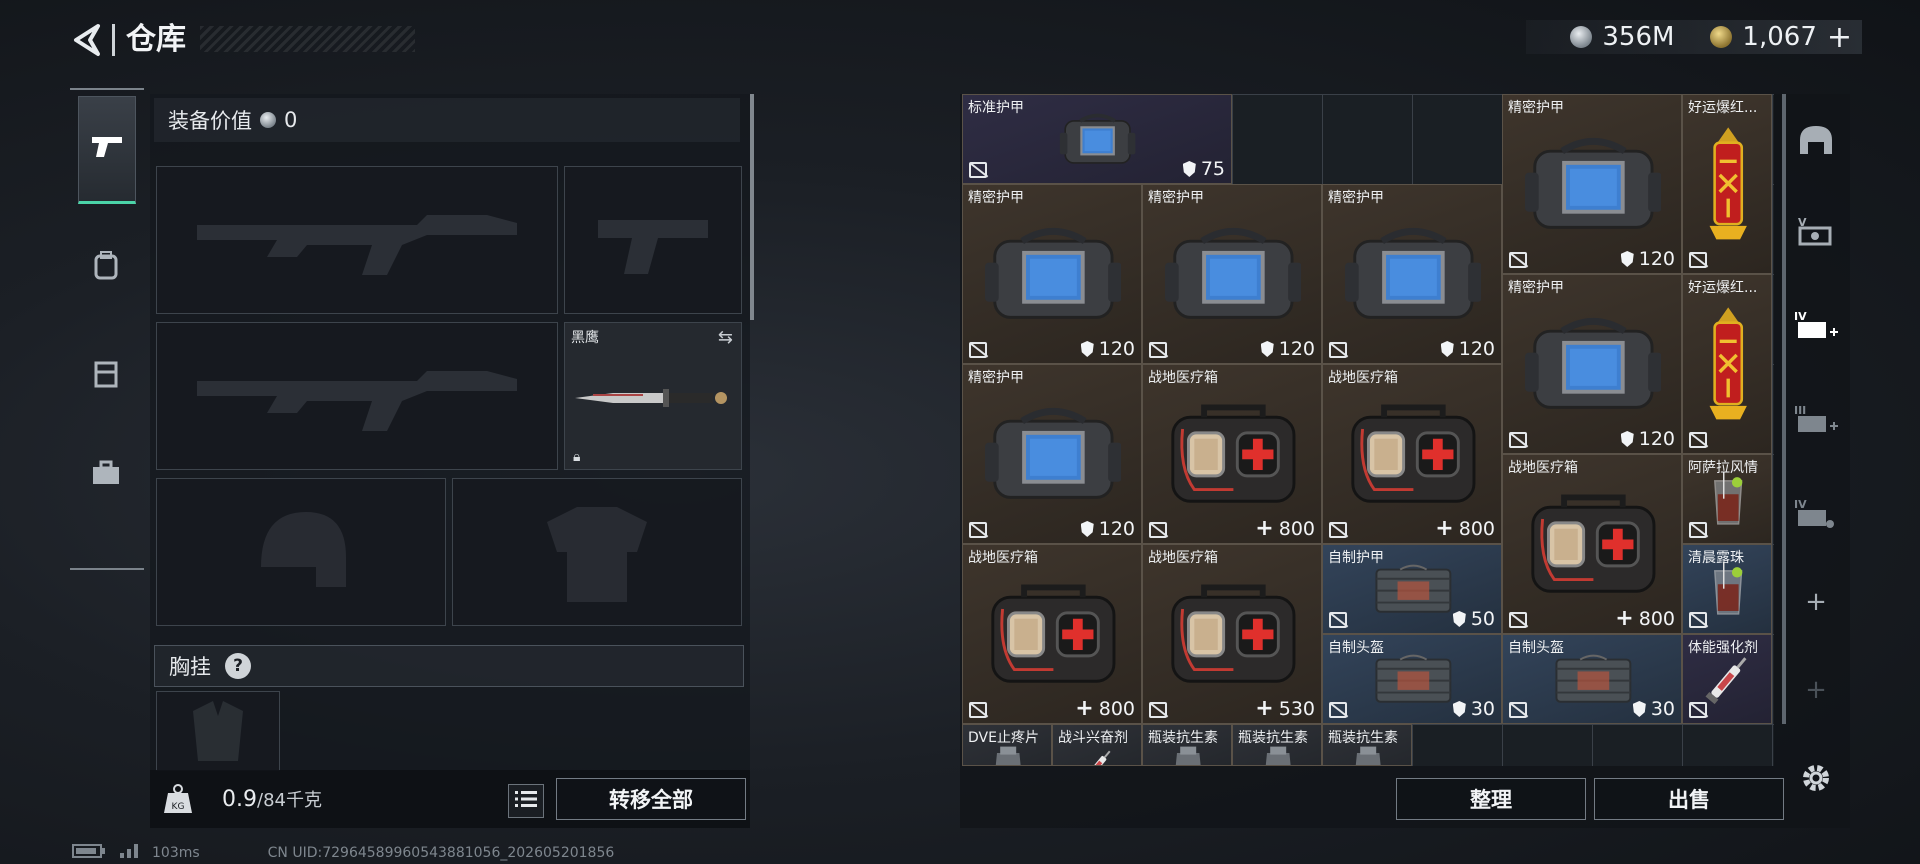 Image resolution: width=1920 pixels, height=864 pixels. I want to click on helmet-silhouette-icon, so click(301, 552).